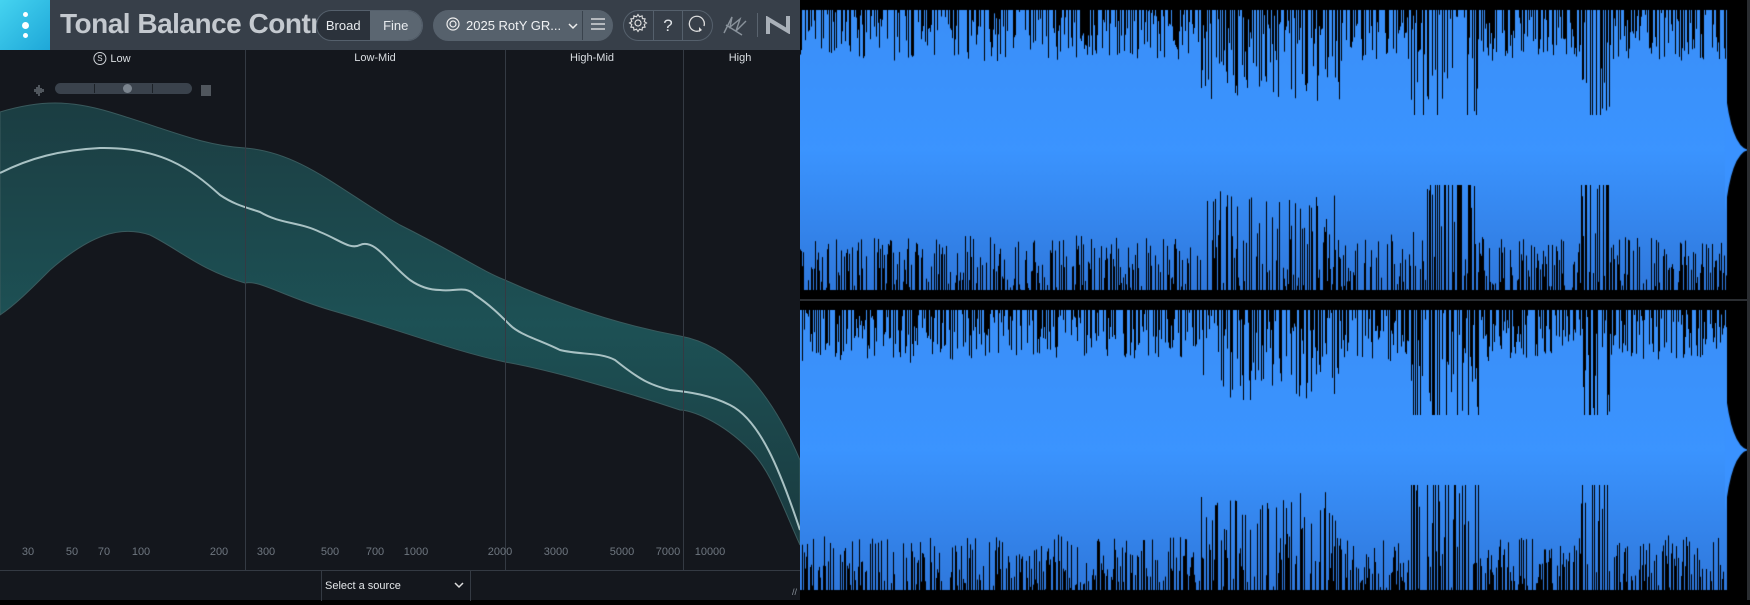  Describe the element at coordinates (453, 25) in the screenshot. I see `target-icon` at that location.